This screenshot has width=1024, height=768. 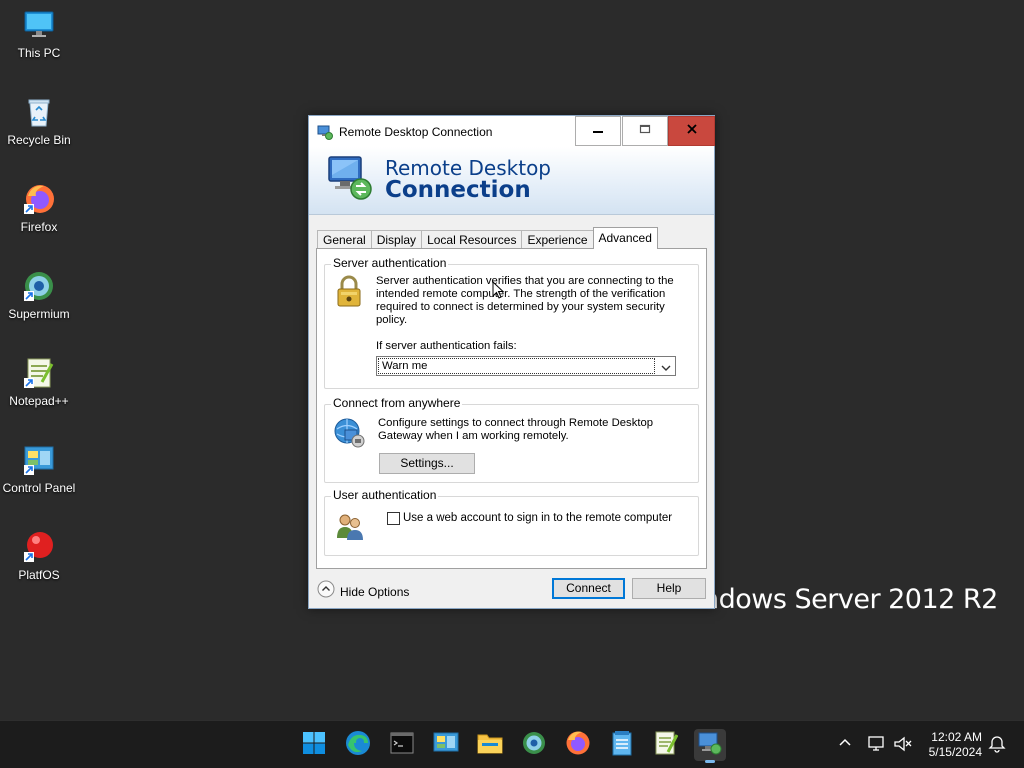 I want to click on desktop-icon-label: Notepad++, so click(x=39, y=401).